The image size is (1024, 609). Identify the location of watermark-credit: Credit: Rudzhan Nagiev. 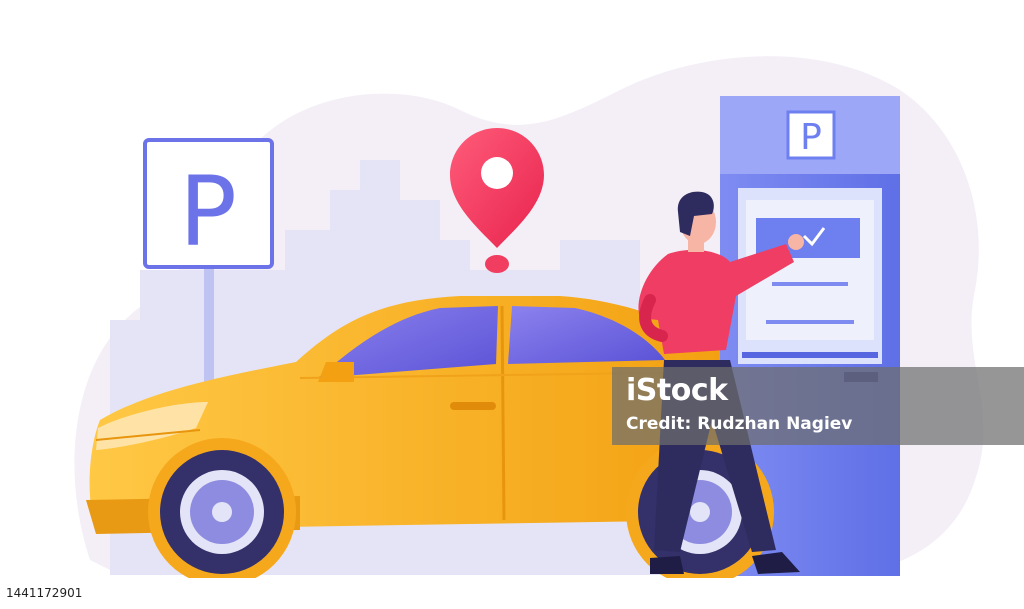
(739, 424).